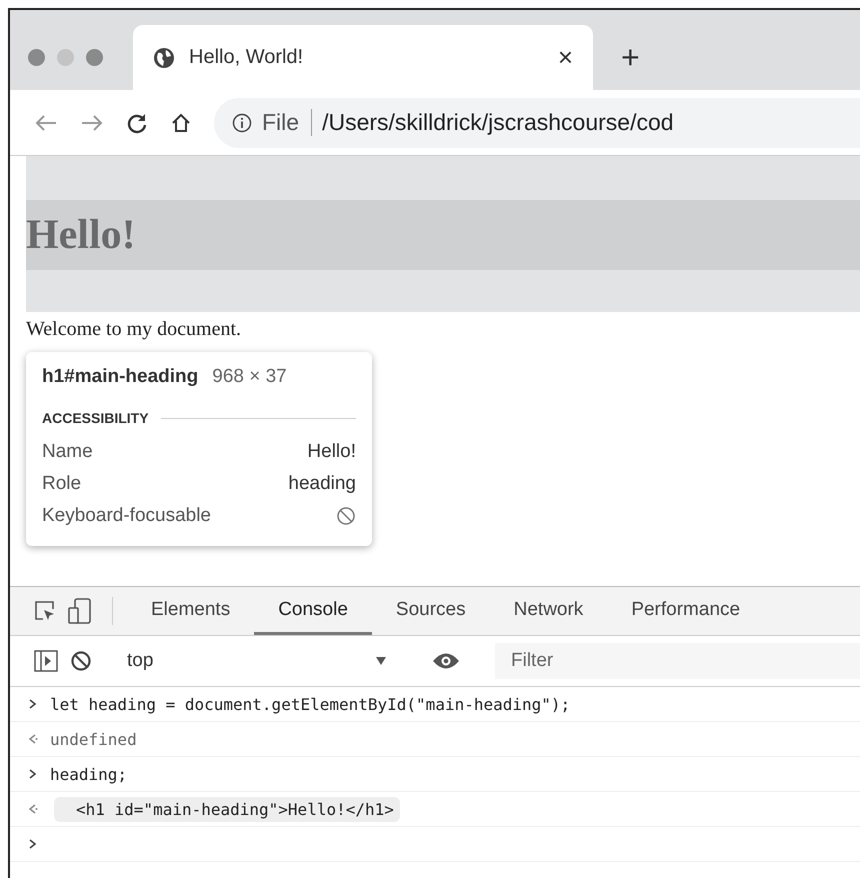 This screenshot has width=860, height=878. What do you see at coordinates (67, 452) in the screenshot?
I see `property-label: Name` at bounding box center [67, 452].